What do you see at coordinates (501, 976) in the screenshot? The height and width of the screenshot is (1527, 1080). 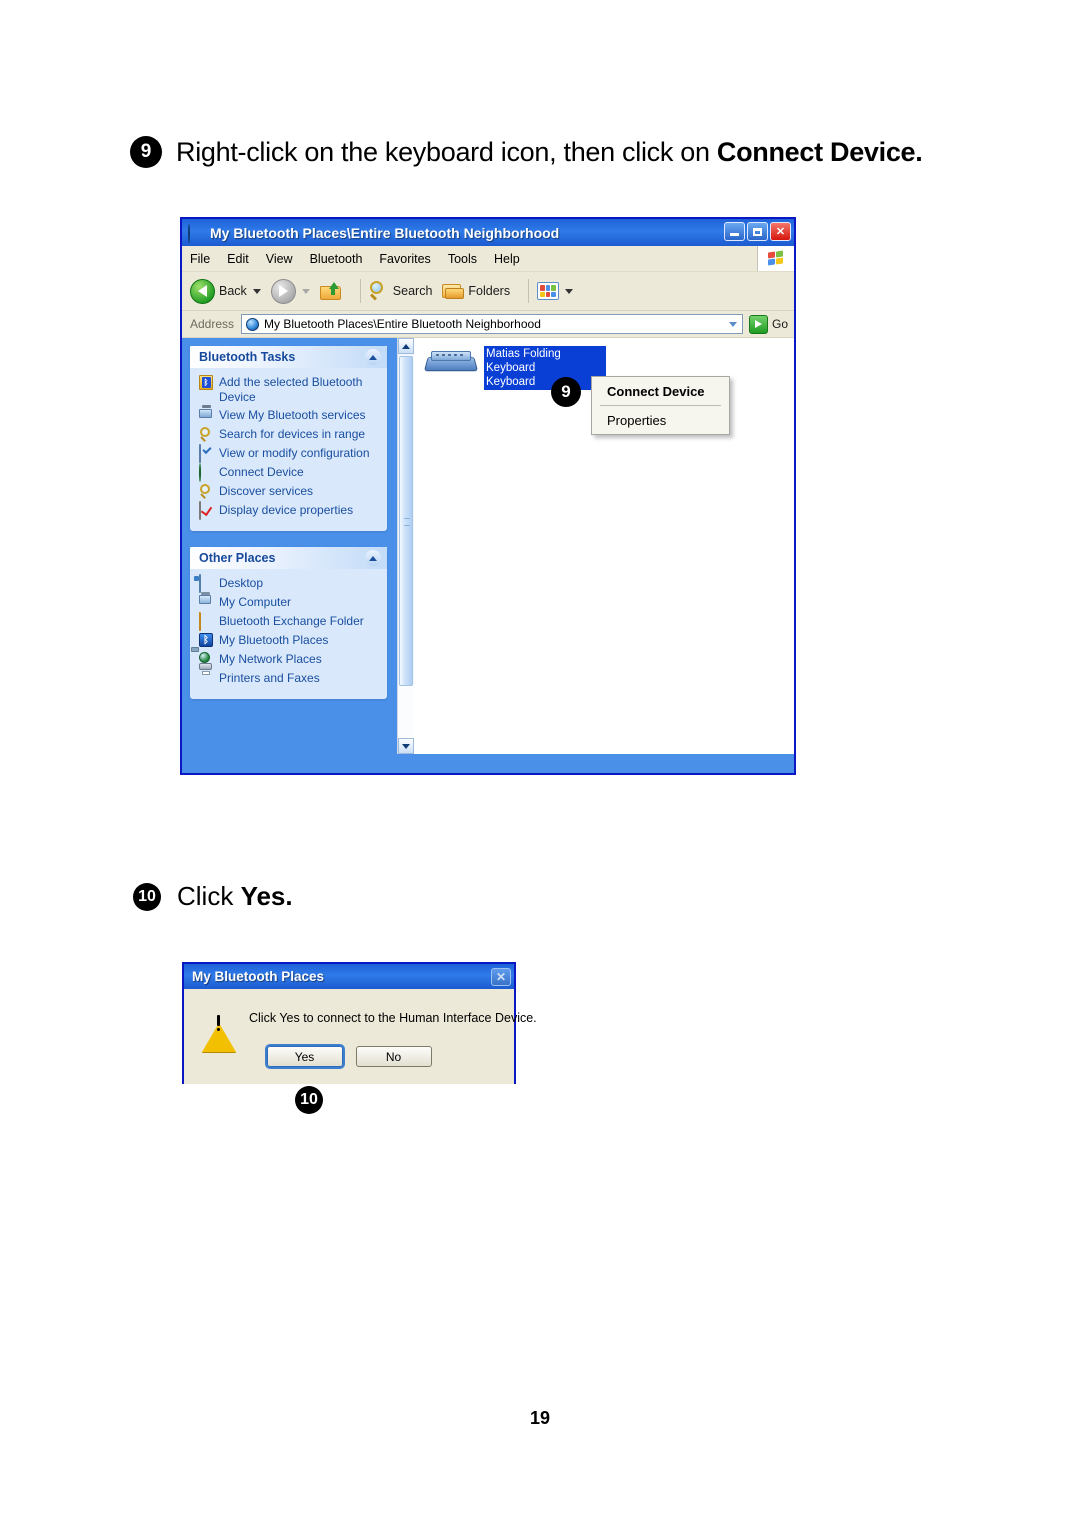 I see `dialog-close-button: ✕` at bounding box center [501, 976].